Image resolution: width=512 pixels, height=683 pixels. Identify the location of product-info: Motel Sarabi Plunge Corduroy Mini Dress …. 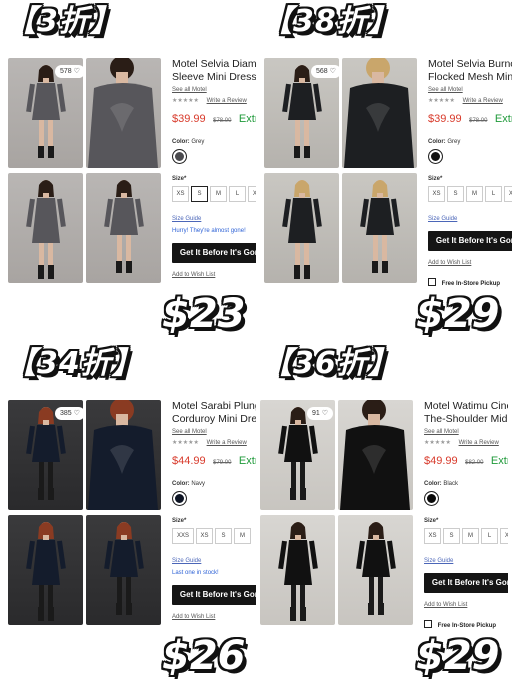
(214, 510).